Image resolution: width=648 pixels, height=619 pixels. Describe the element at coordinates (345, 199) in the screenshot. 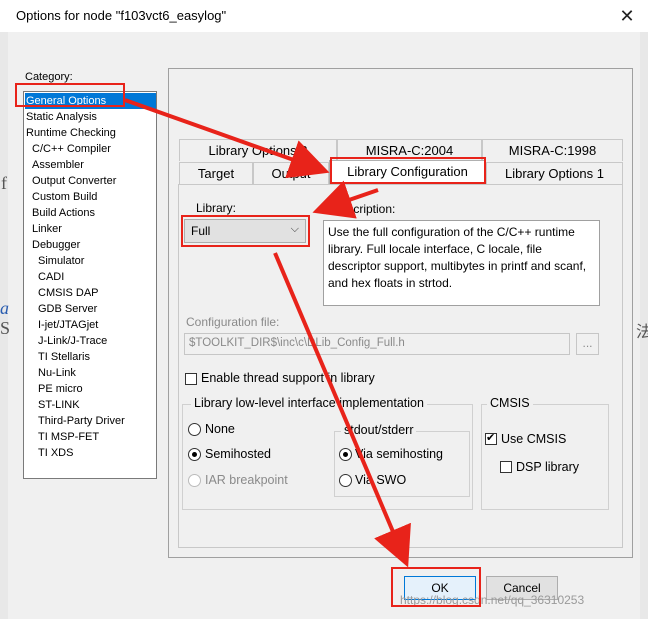

I see `arrow-to-library-select` at that location.